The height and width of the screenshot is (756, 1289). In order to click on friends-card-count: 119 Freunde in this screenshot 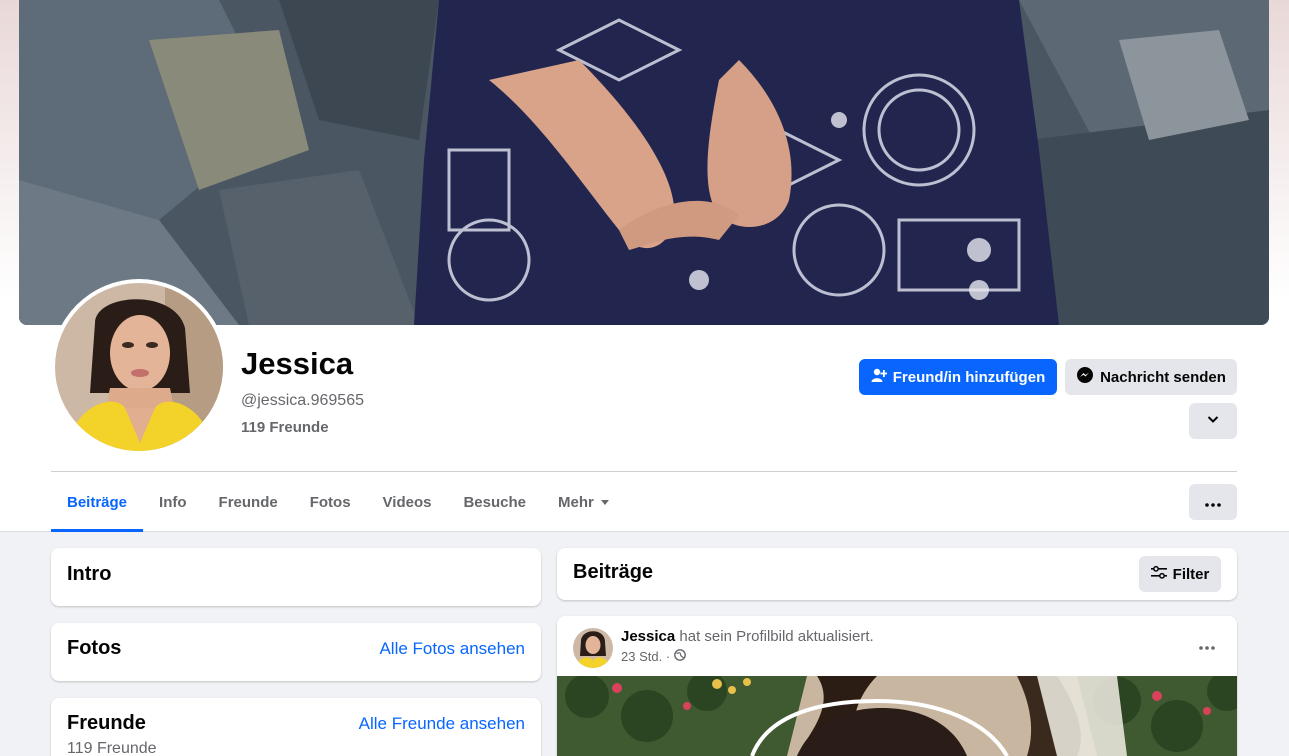, I will do `click(112, 748)`.